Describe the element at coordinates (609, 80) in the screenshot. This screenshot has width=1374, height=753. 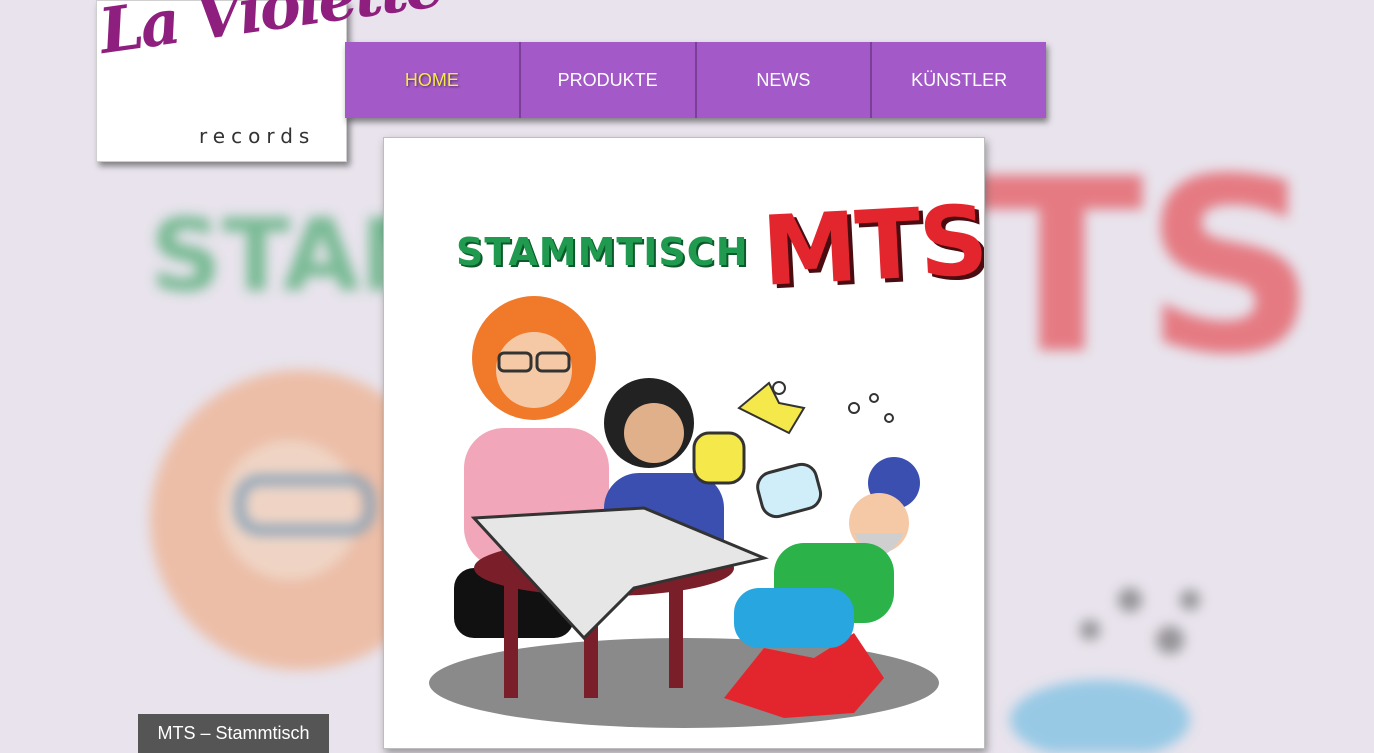
I see `nav-item-produkte: PRODUKTE` at that location.